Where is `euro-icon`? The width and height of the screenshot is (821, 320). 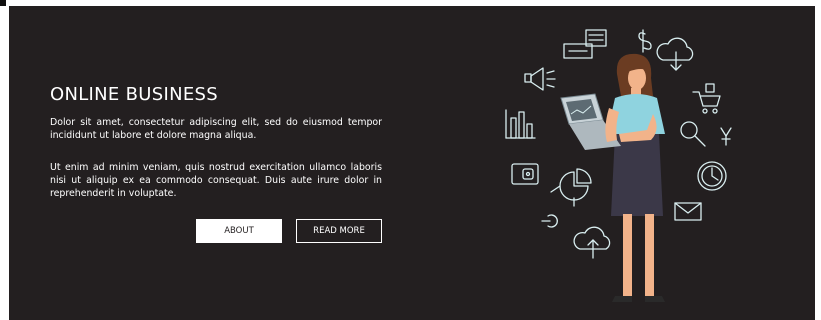 euro-icon is located at coordinates (549, 221).